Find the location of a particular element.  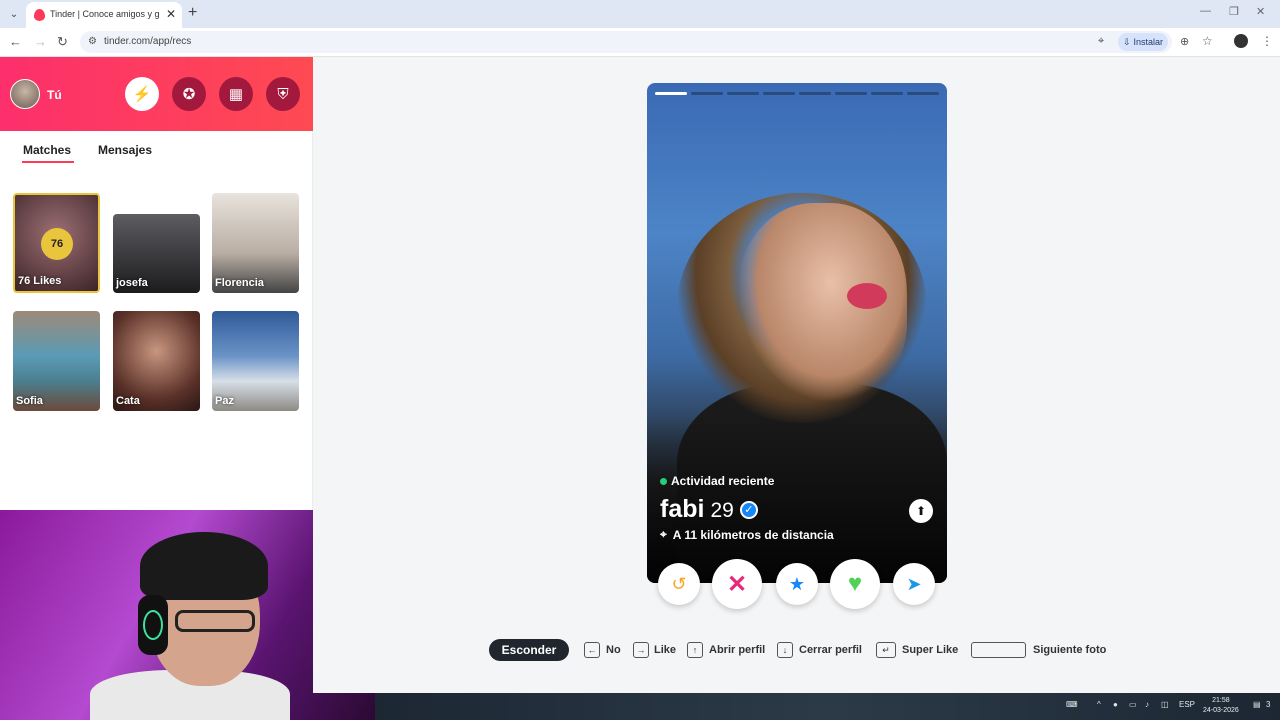

tab-title: Tinder | Conoce amigos y gente is located at coordinates (105, 14).